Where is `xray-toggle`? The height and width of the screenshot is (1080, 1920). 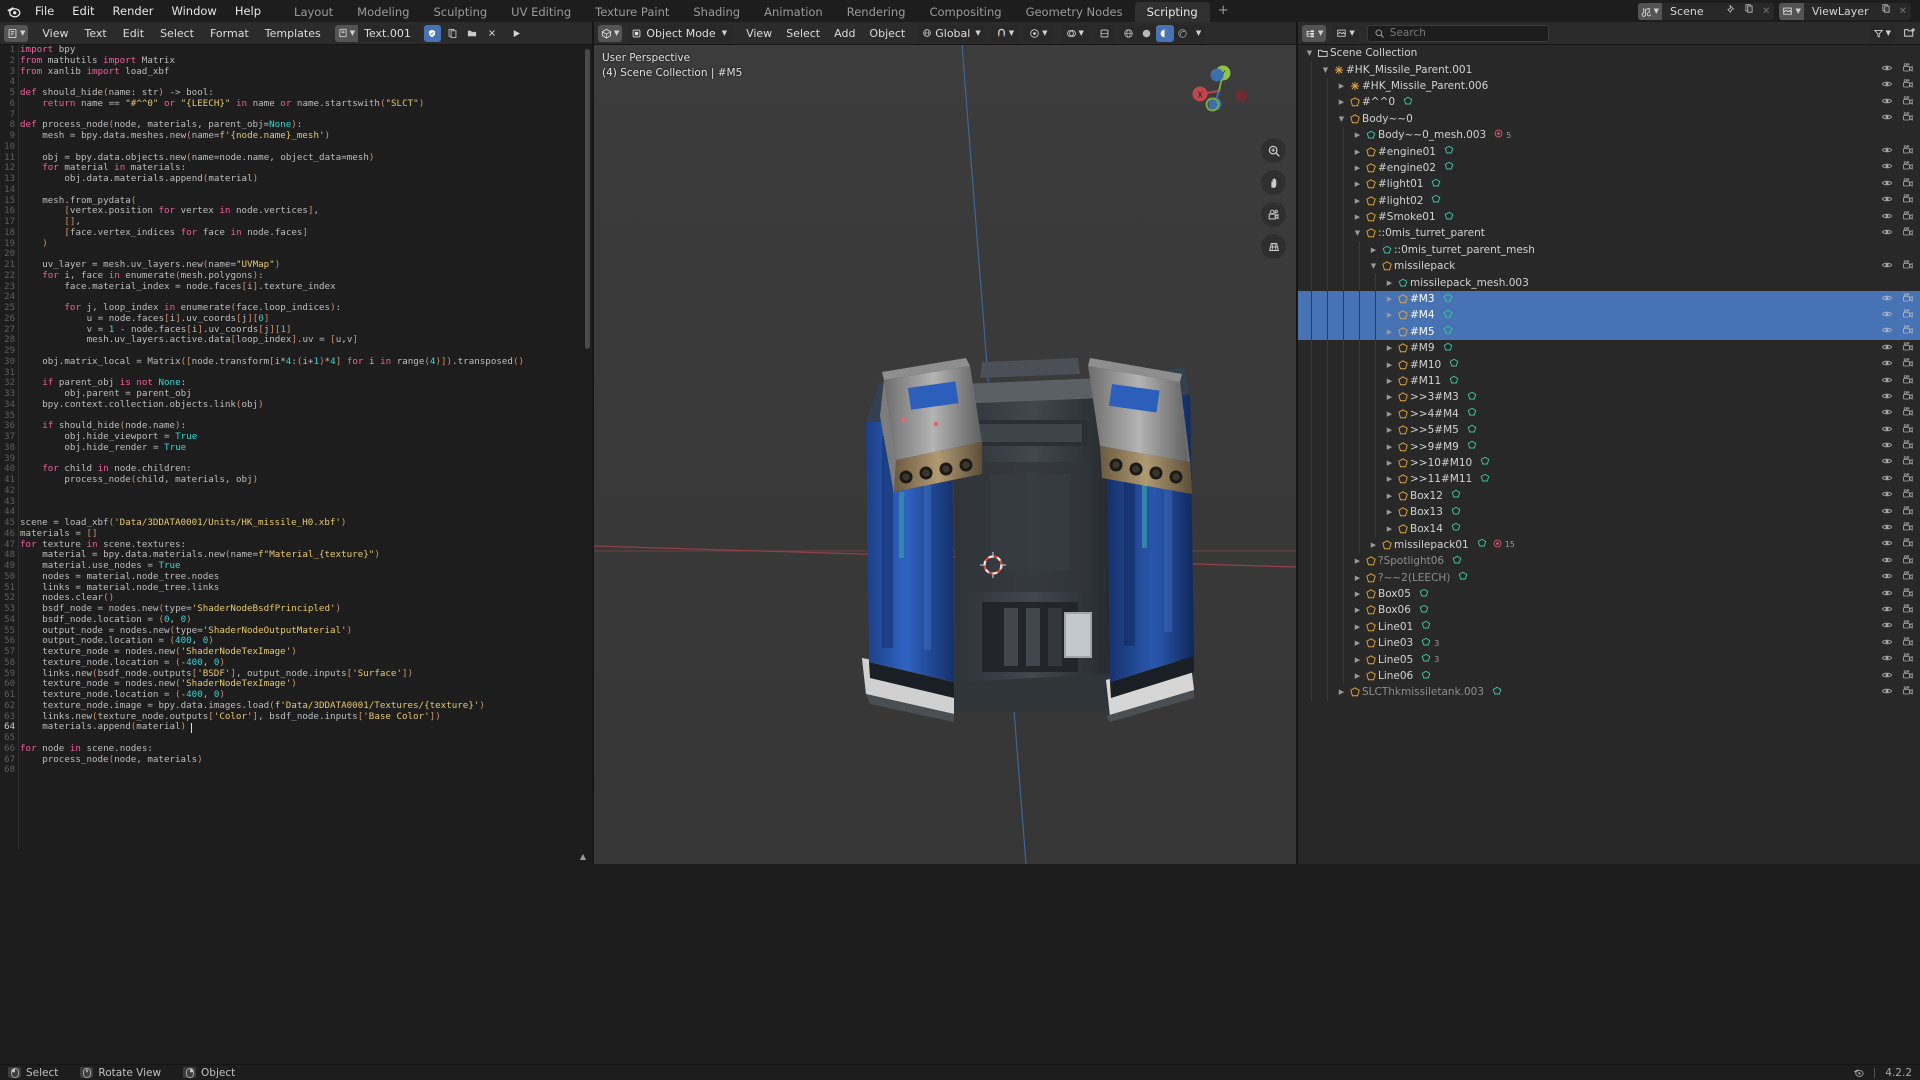
xray-toggle is located at coordinates (1104, 33).